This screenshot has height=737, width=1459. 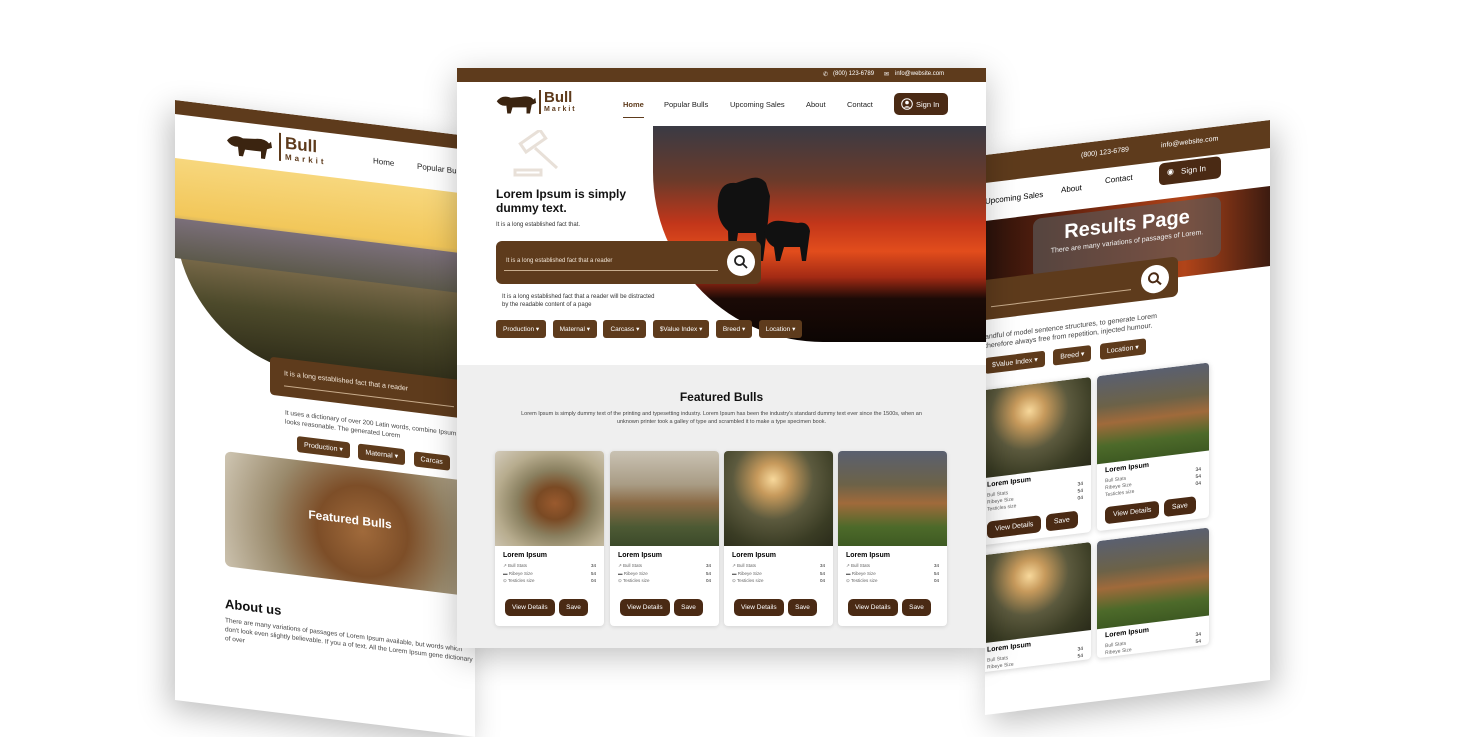 I want to click on left-featured-banner: Featured Bulls, so click(x=350, y=524).